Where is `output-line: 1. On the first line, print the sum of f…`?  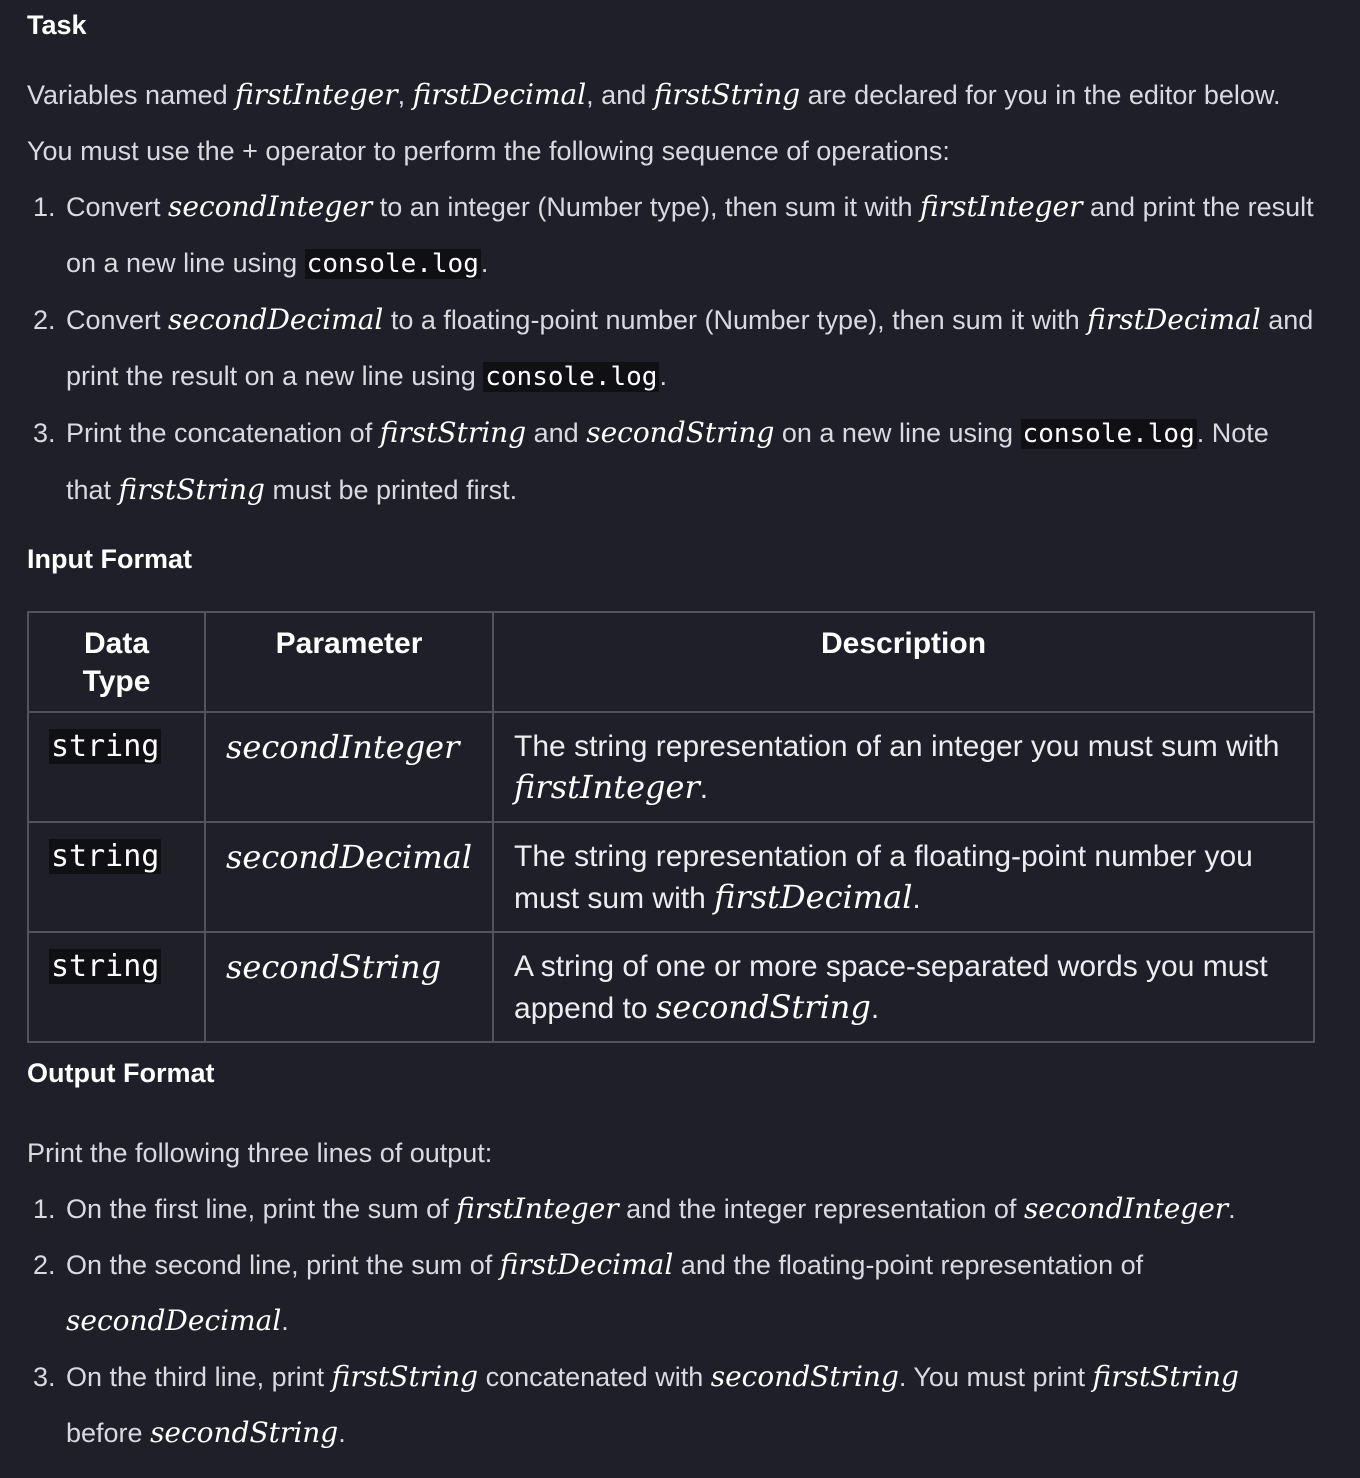 output-line: 1. On the first line, print the sum of f… is located at coordinates (673, 1209).